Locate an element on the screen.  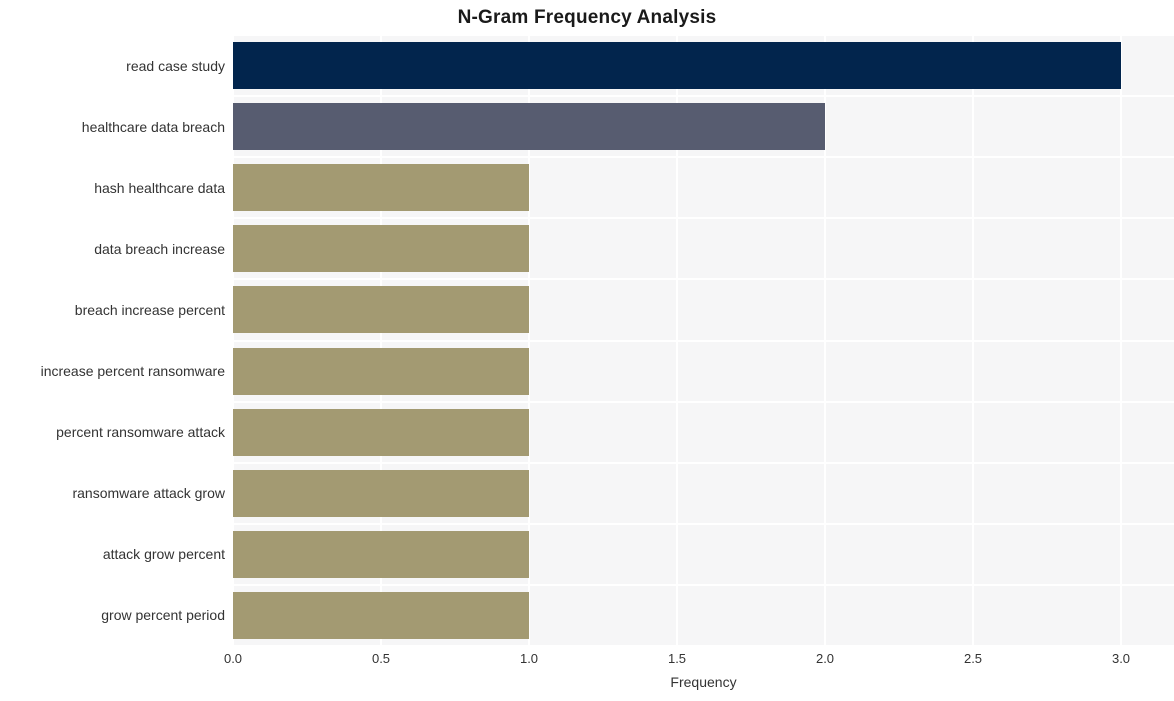
x-axis-tick-label: 2.5 is located at coordinates (973, 658).